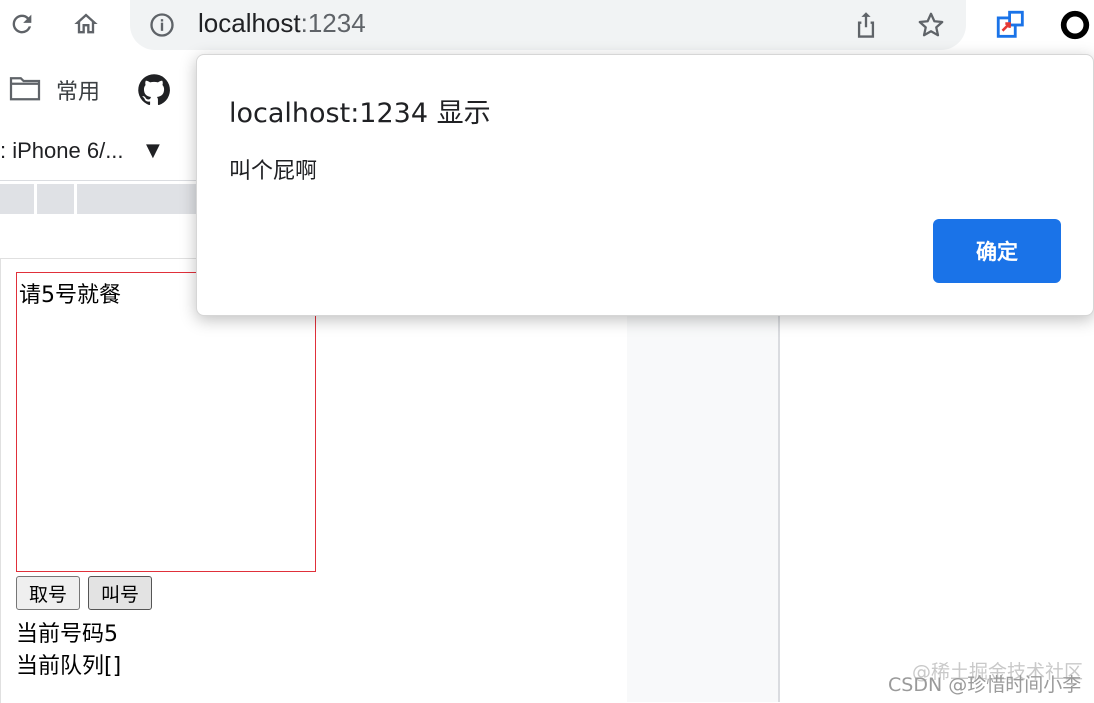 Image resolution: width=1094 pixels, height=703 pixels. I want to click on chevron-down-icon: ▼, so click(153, 150).